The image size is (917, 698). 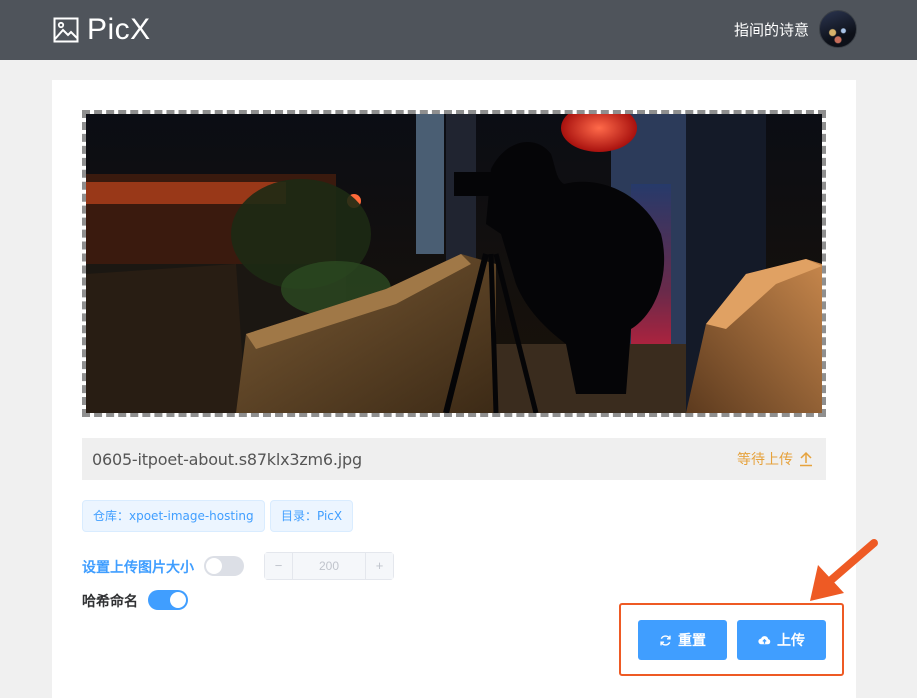 What do you see at coordinates (458, 30) in the screenshot?
I see `top-bar: PicX 指间的诗意` at bounding box center [458, 30].